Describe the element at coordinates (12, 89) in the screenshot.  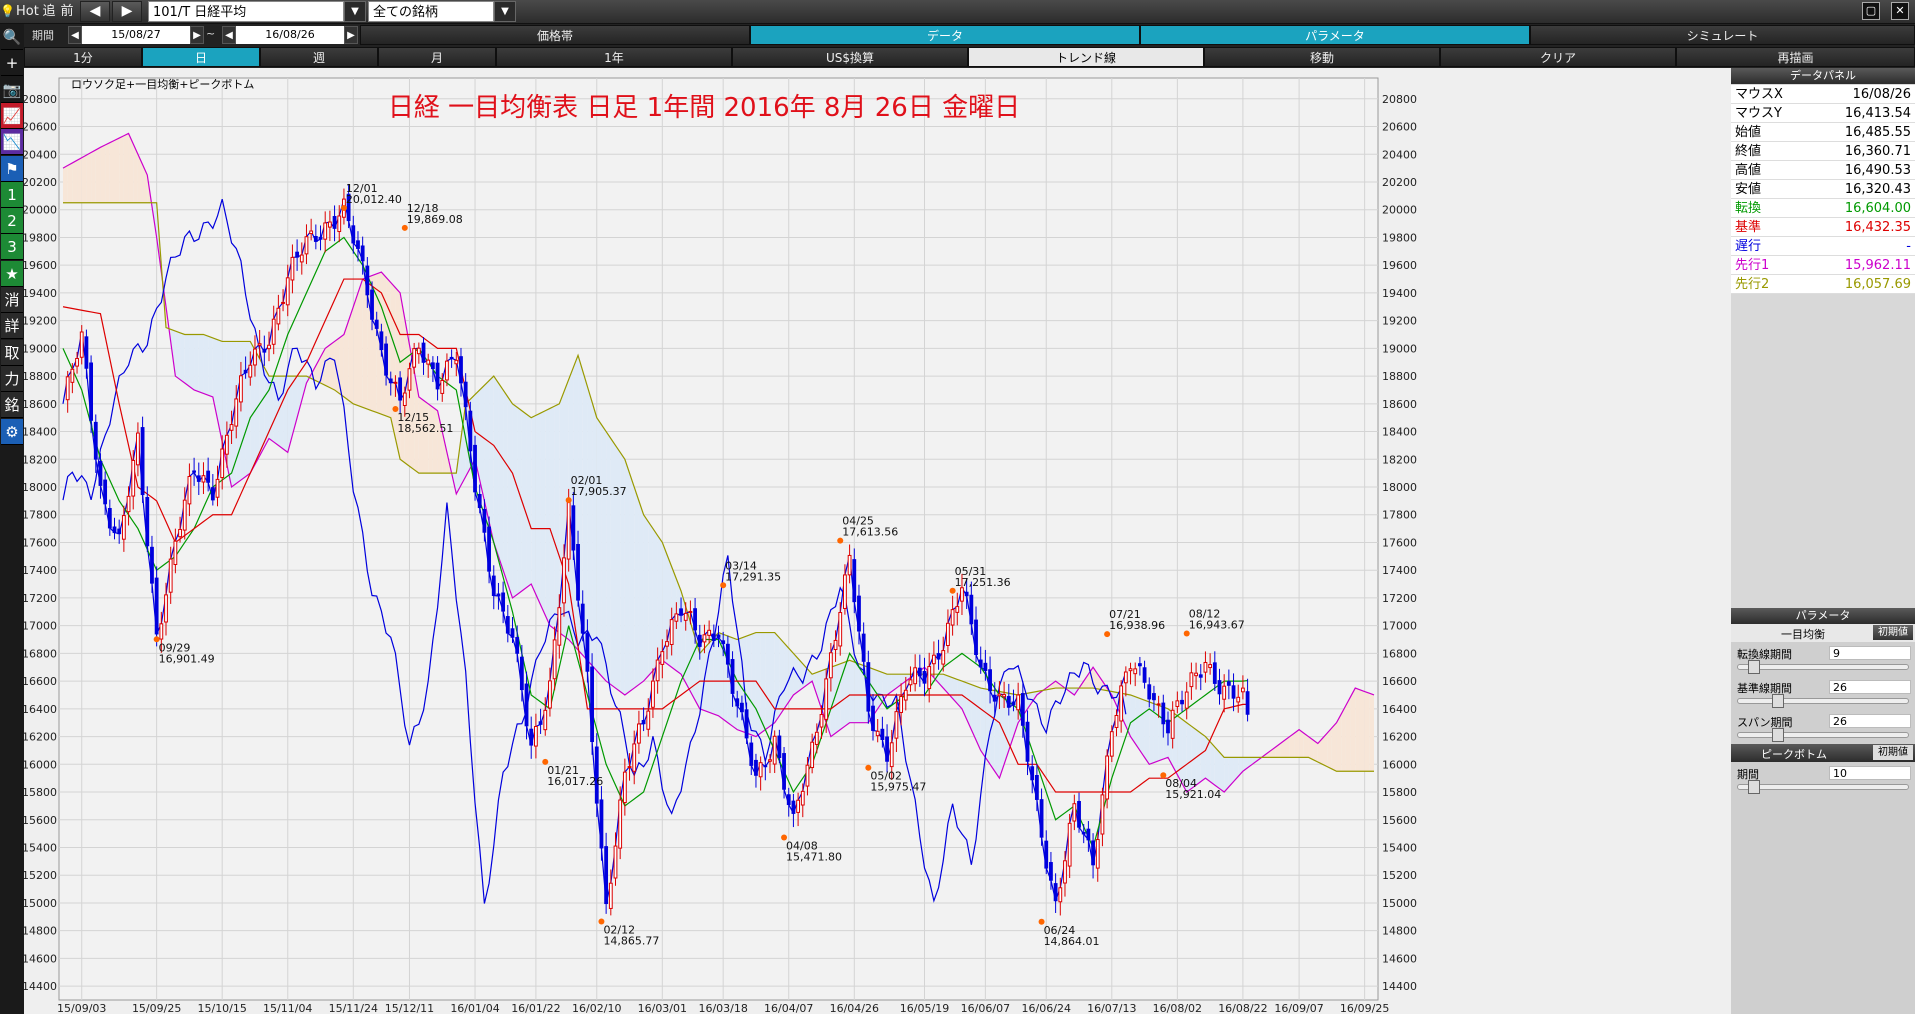
I see `camera-icon: 📷` at that location.